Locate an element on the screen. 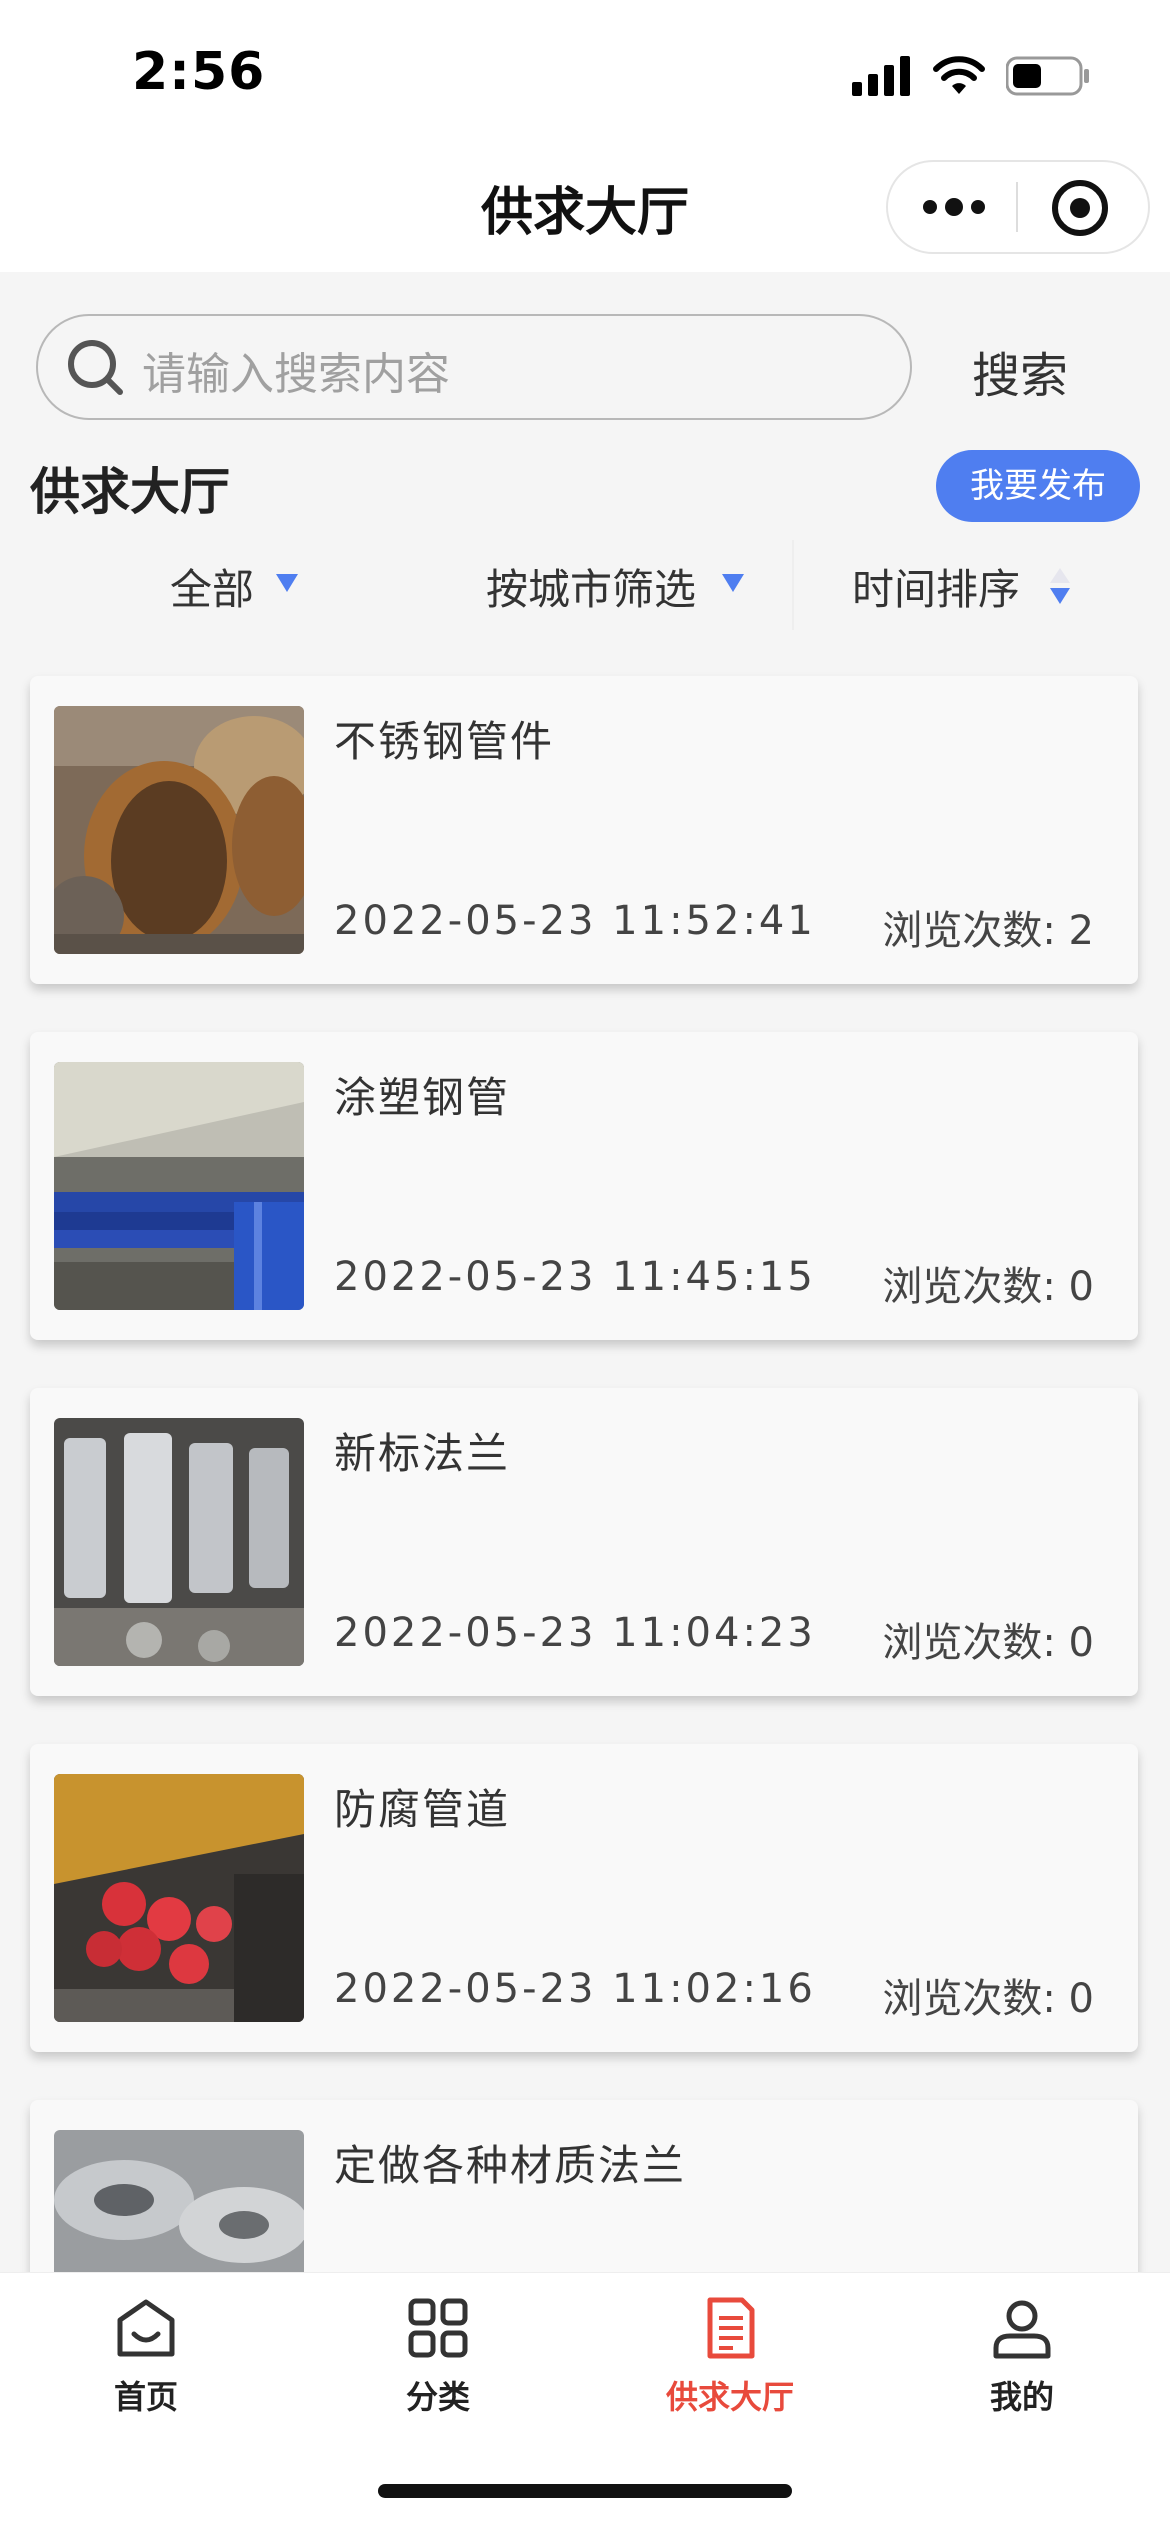  filter-all: 全部 is located at coordinates (212, 586).